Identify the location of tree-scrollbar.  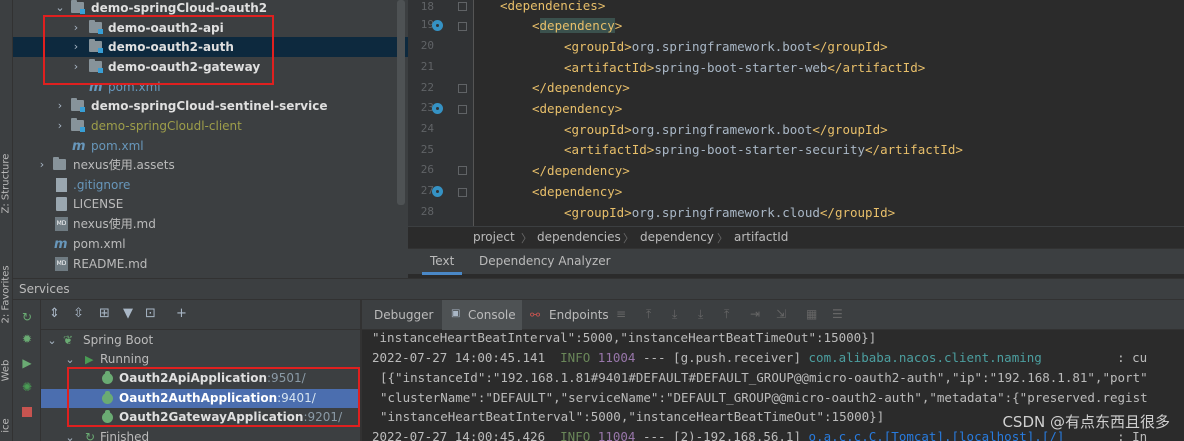
(401, 102).